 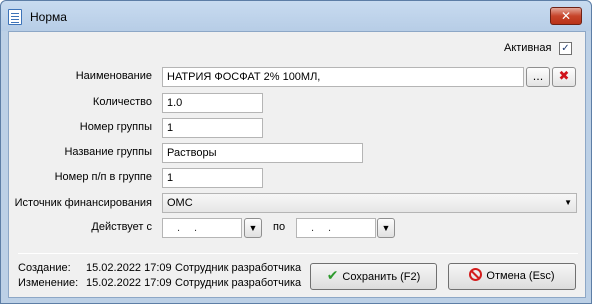 What do you see at coordinates (279, 227) in the screenshot?
I see `valid-to-label: по` at bounding box center [279, 227].